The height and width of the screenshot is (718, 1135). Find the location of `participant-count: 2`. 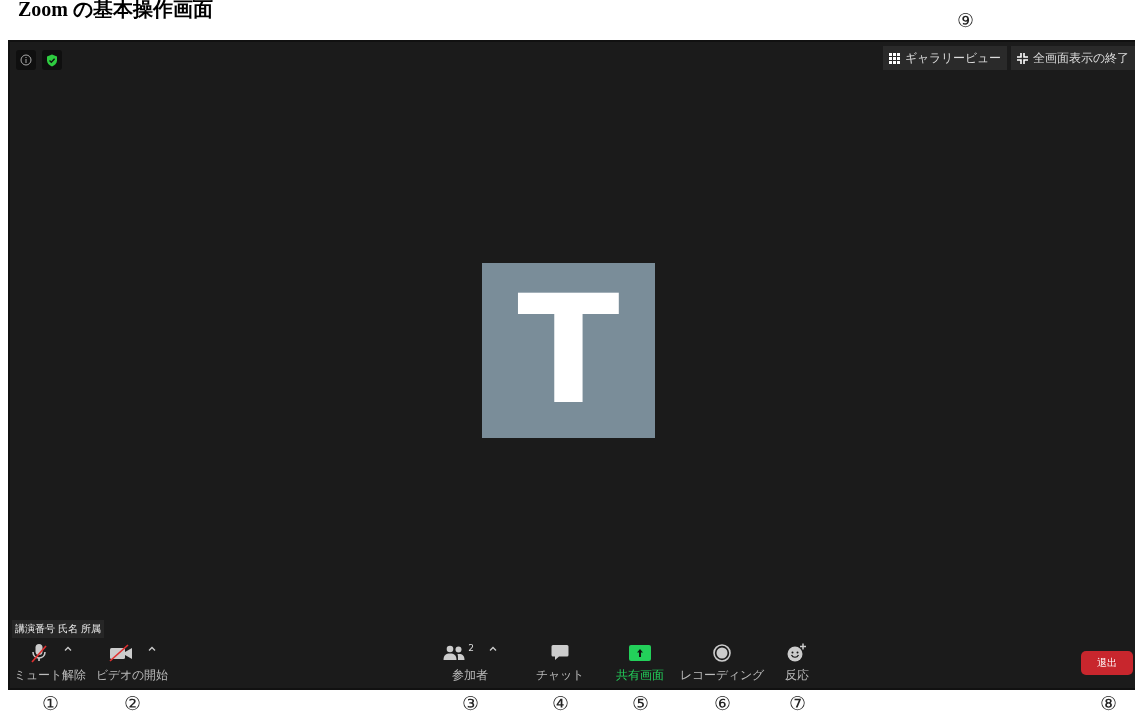

participant-count: 2 is located at coordinates (471, 647).